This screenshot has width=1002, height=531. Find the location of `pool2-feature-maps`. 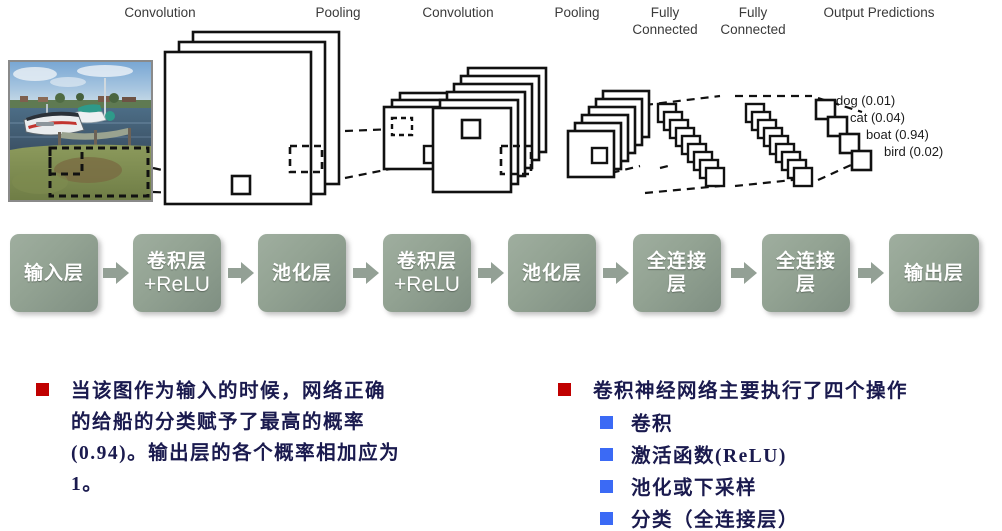

pool2-feature-maps is located at coordinates (608, 134).